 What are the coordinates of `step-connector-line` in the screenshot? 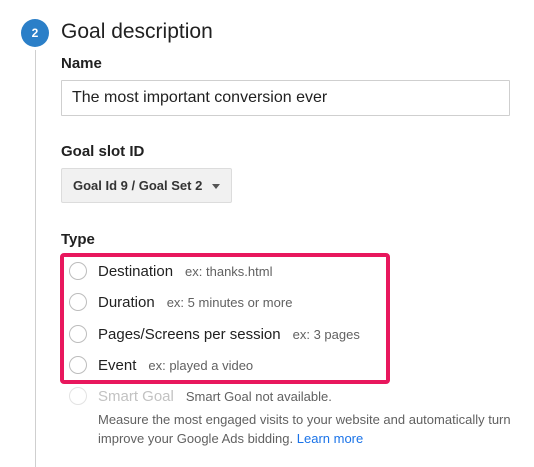 It's located at (35, 258).